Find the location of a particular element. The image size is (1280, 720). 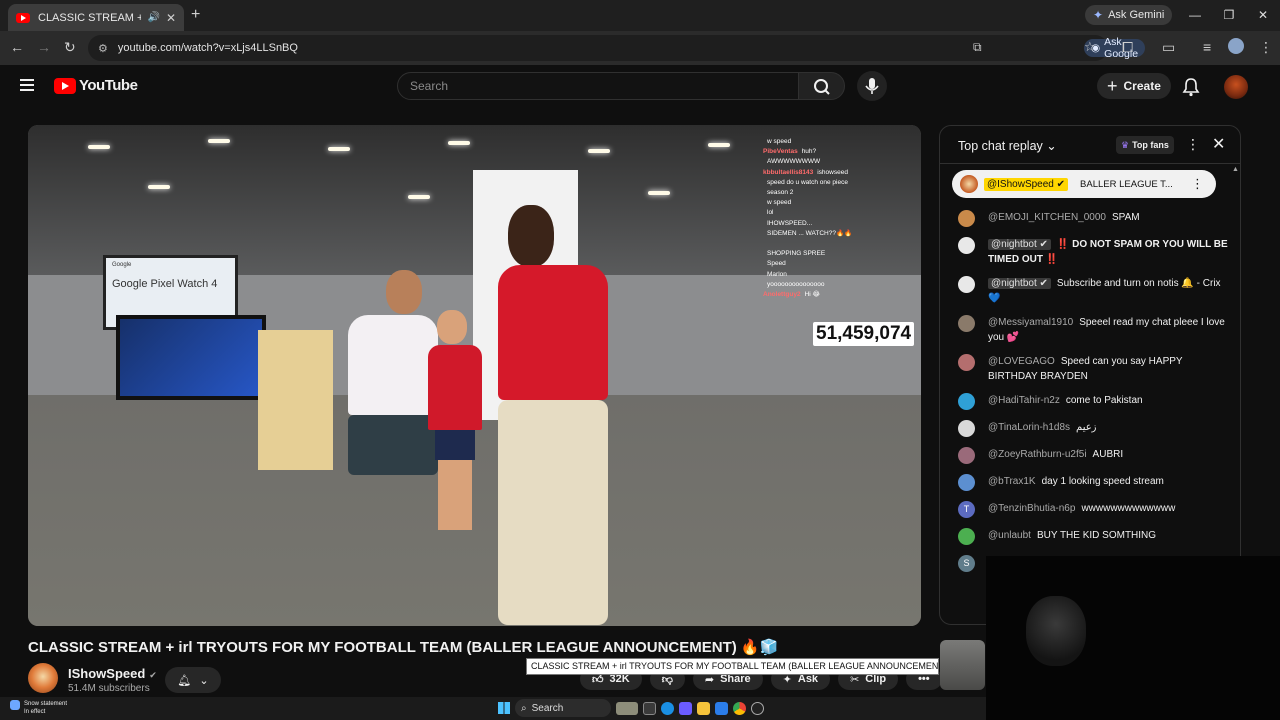

search-input: Search is located at coordinates (598, 86).